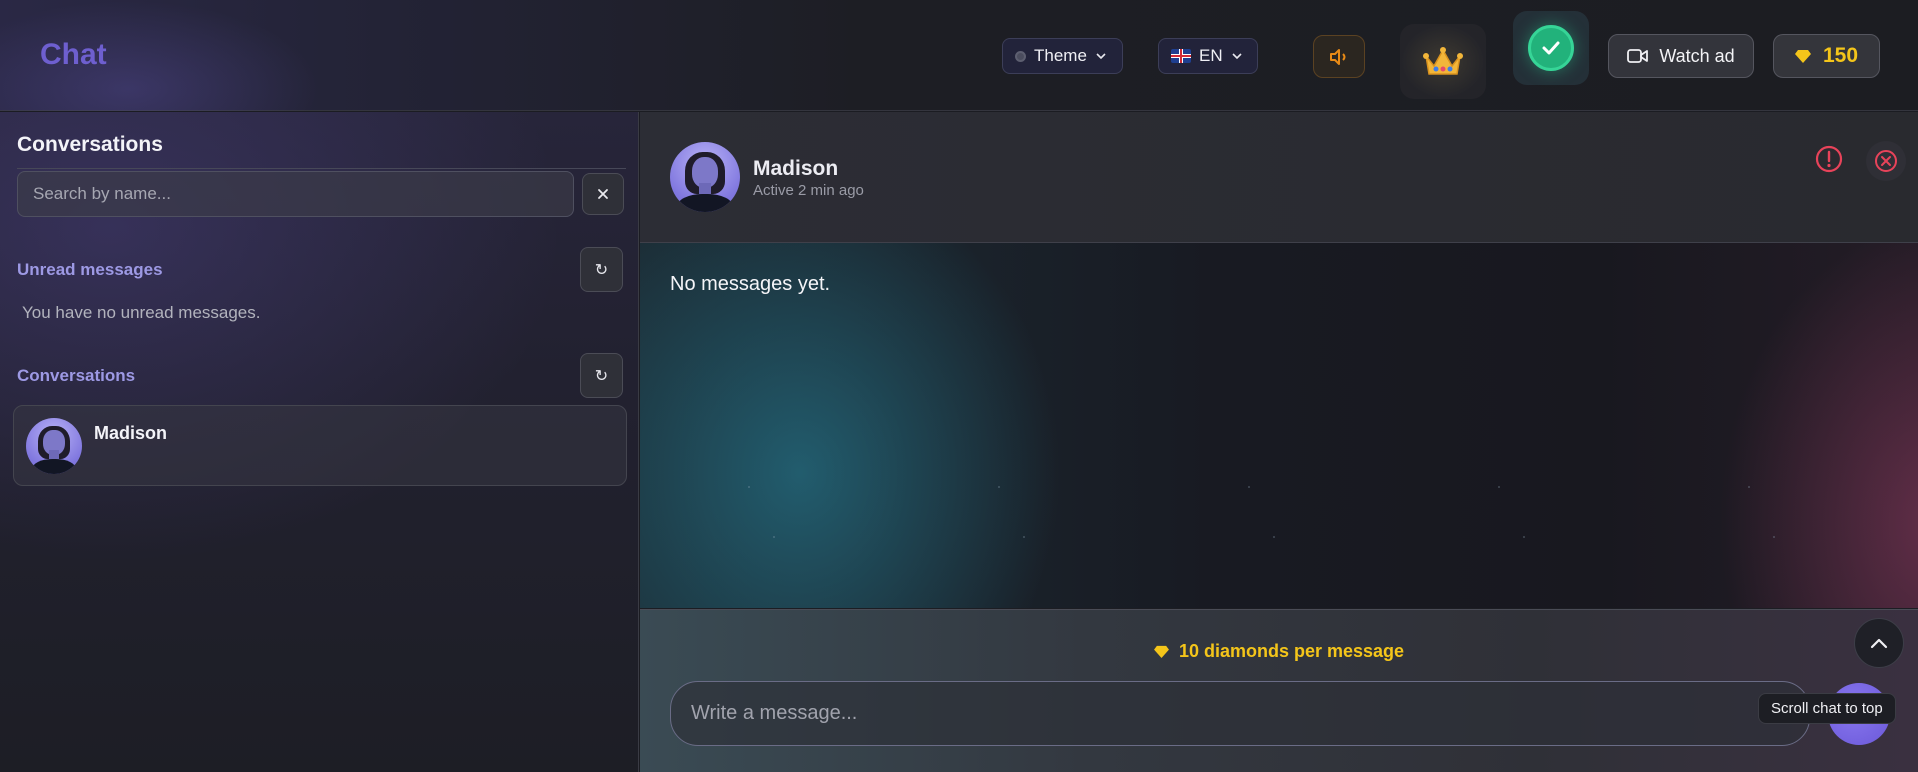 This screenshot has width=1918, height=772. I want to click on search-input, so click(295, 194).